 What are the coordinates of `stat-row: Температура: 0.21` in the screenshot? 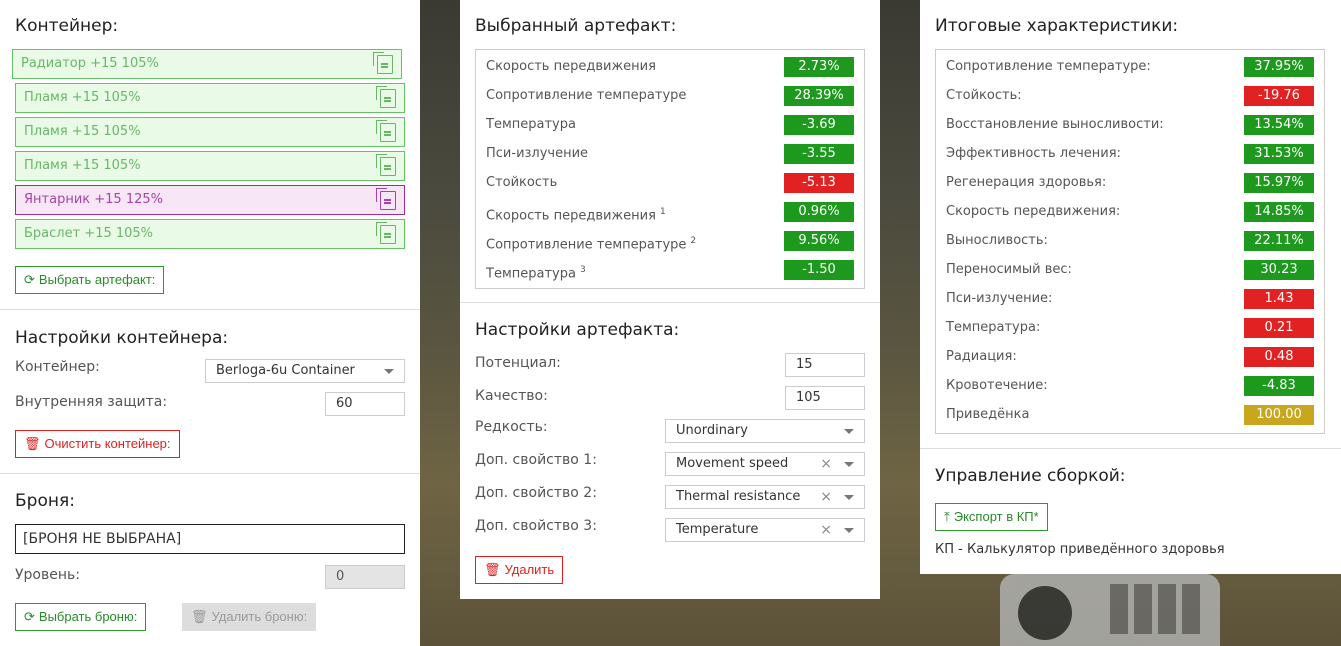 It's located at (1130, 328).